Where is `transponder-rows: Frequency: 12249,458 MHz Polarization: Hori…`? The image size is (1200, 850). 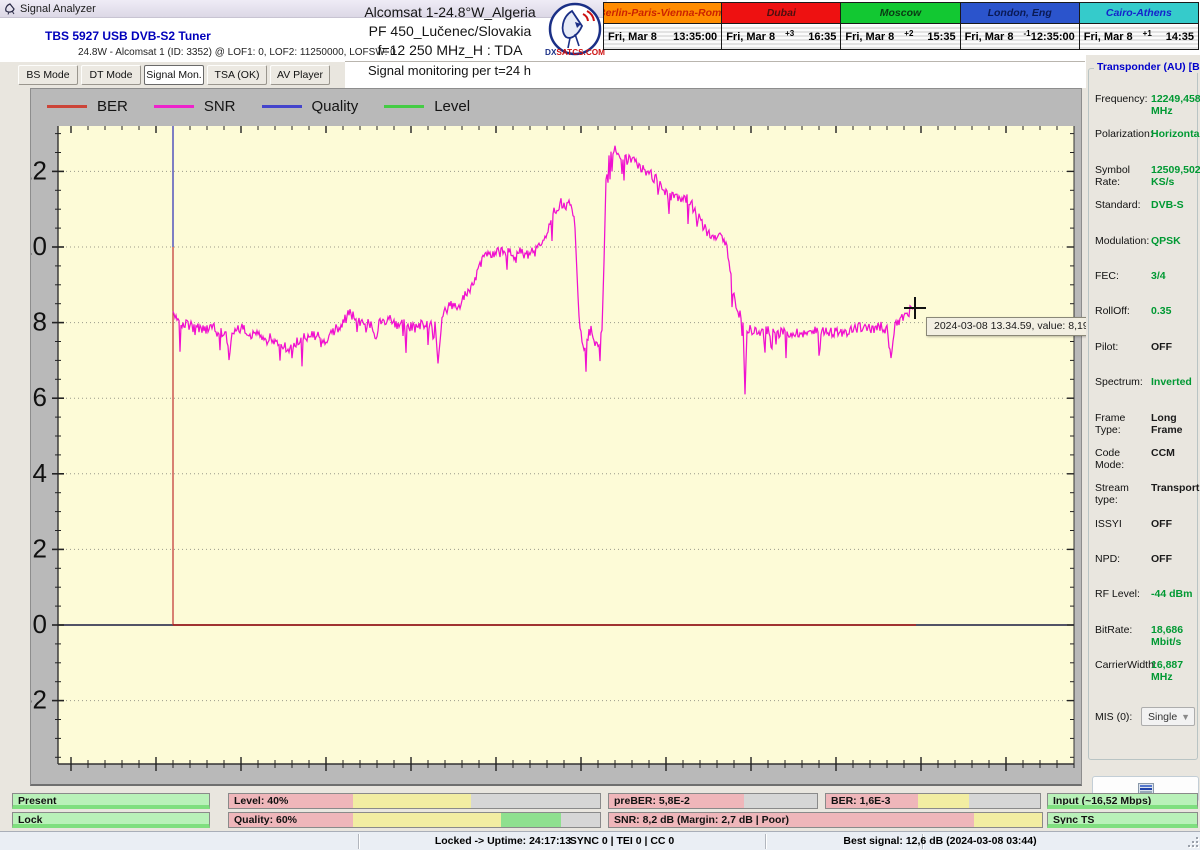 transponder-rows: Frequency: 12249,458 MHz Polarization: Hori… is located at coordinates (1147, 394).